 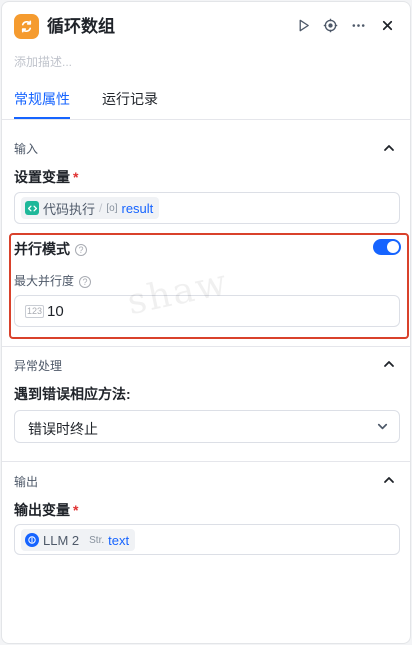 I want to click on more-button, so click(x=358, y=27).